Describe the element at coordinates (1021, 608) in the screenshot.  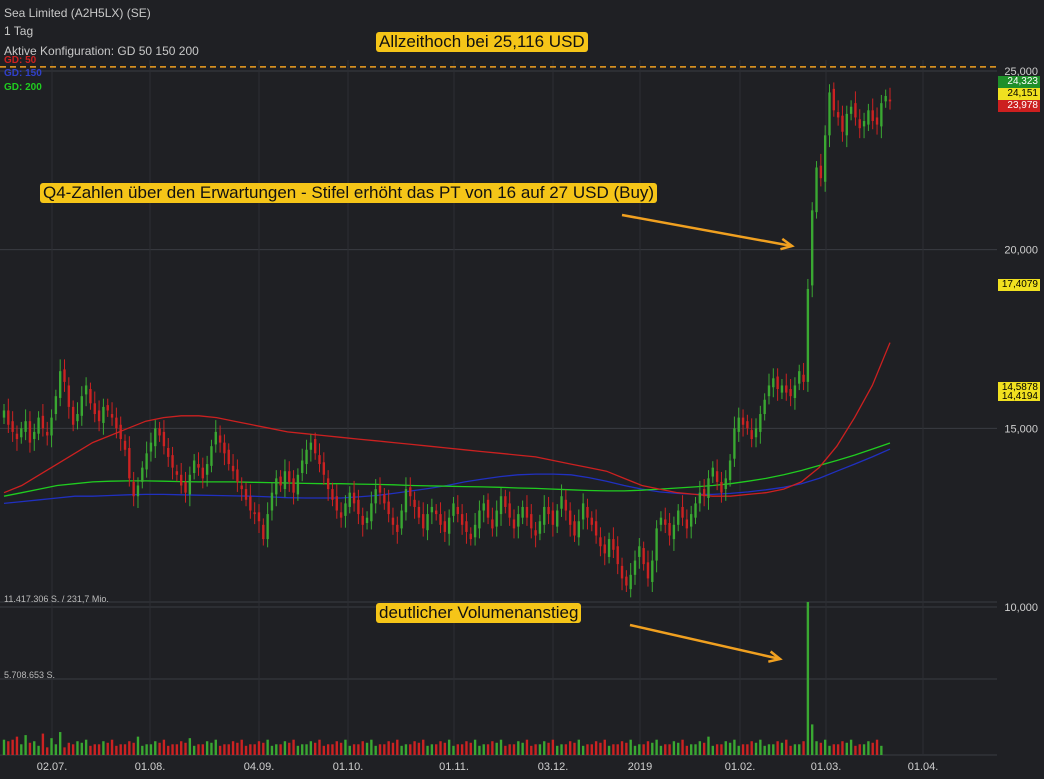
I see `y-tick-label: 10,000` at that location.